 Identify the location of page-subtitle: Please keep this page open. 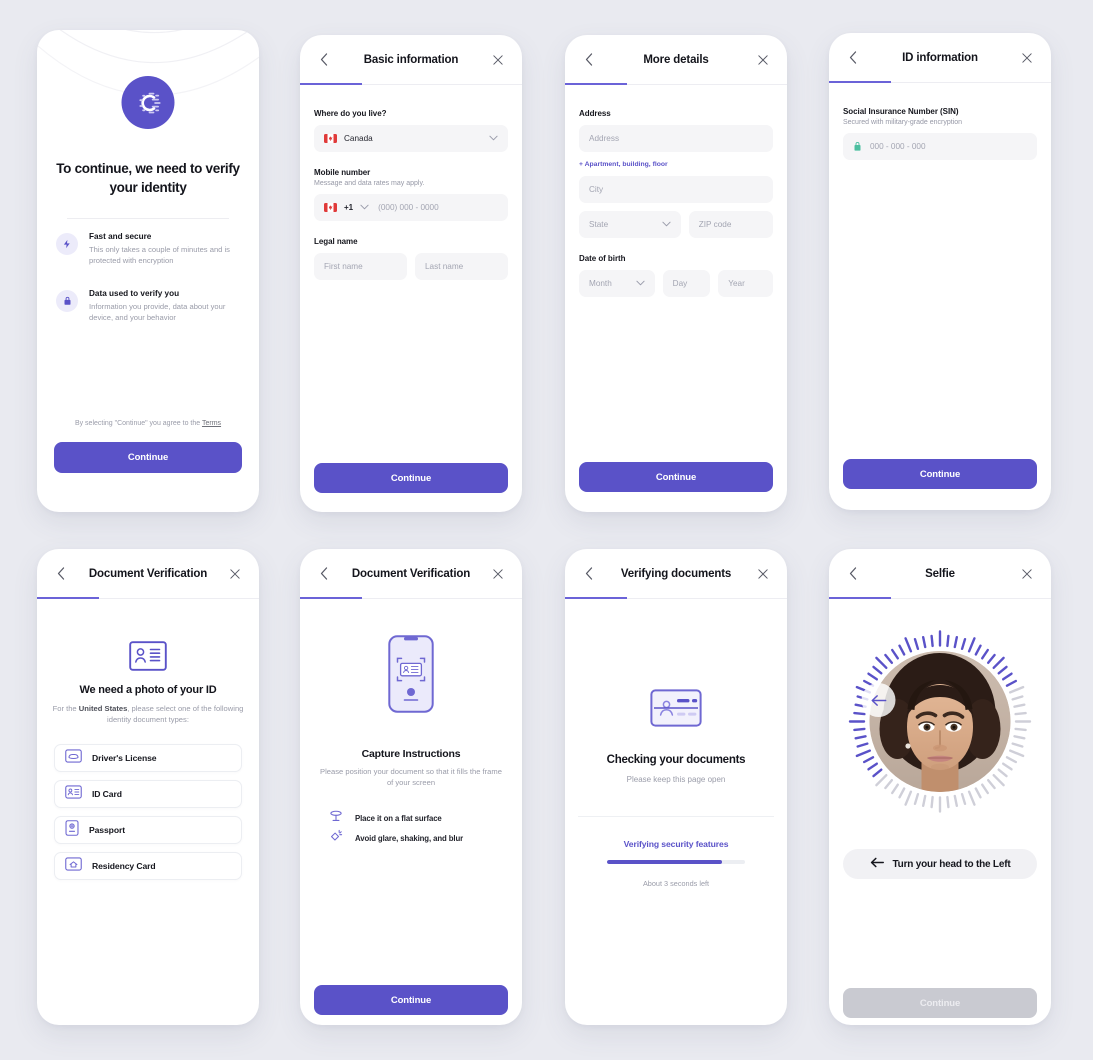
(676, 779).